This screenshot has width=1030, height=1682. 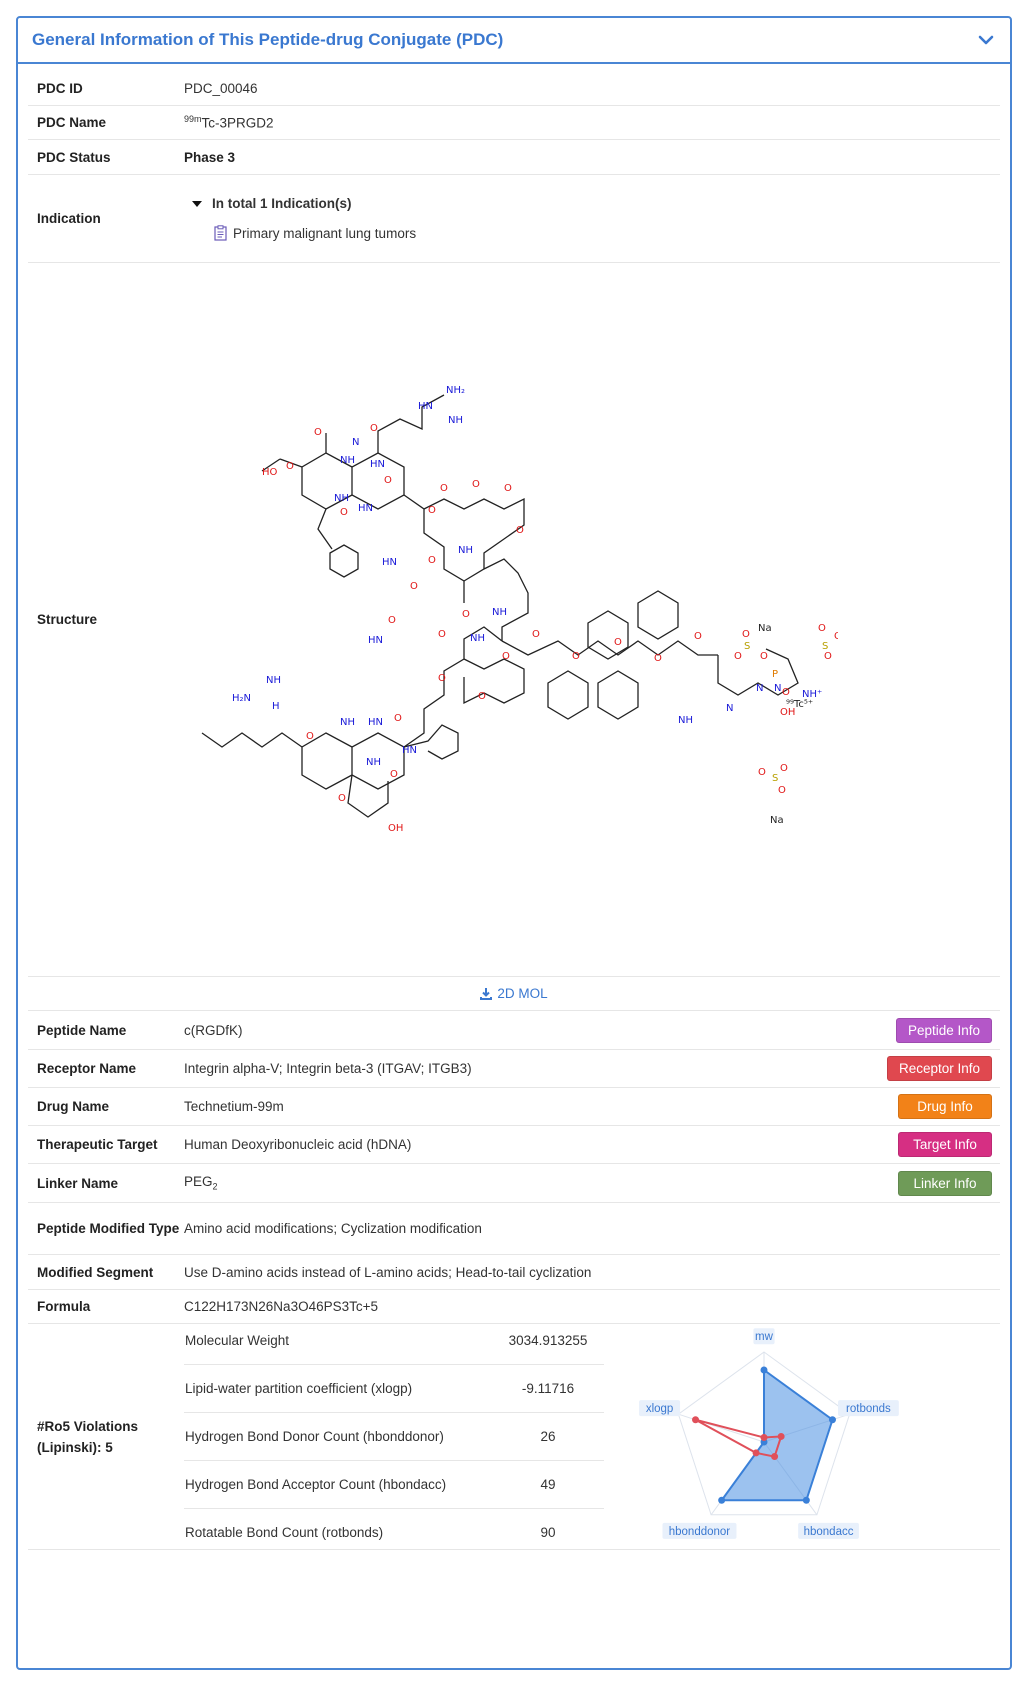 What do you see at coordinates (338, 1436) in the screenshot?
I see `ro5-prop-name: Hydrogen Bond Donor Count (hbonddonor)` at bounding box center [338, 1436].